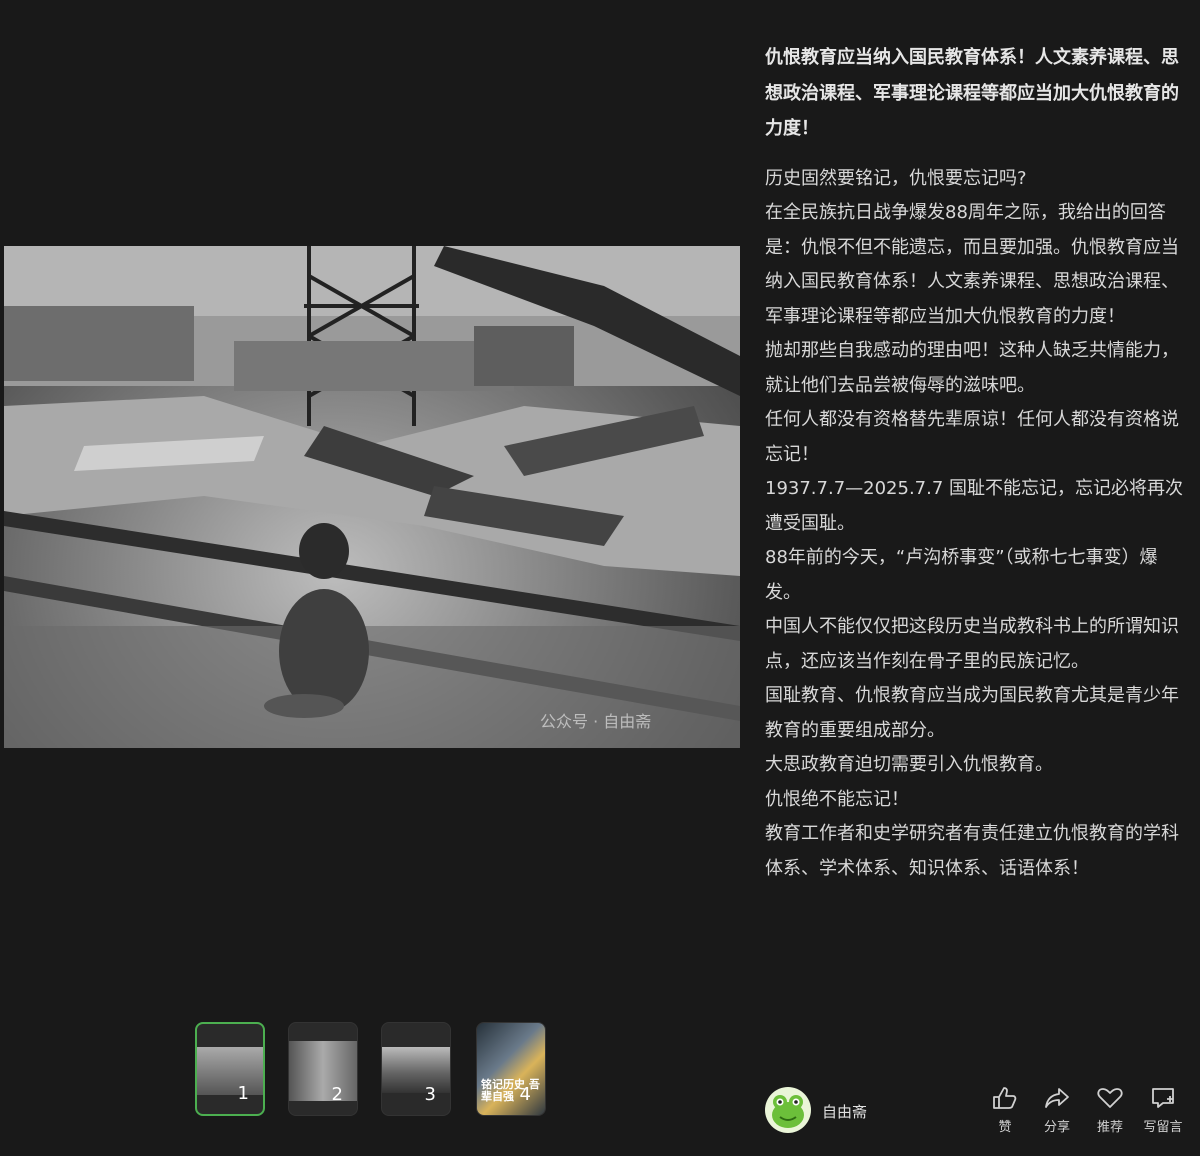 Image resolution: width=1200 pixels, height=1156 pixels. I want to click on text-fade, so click(977, 1056).